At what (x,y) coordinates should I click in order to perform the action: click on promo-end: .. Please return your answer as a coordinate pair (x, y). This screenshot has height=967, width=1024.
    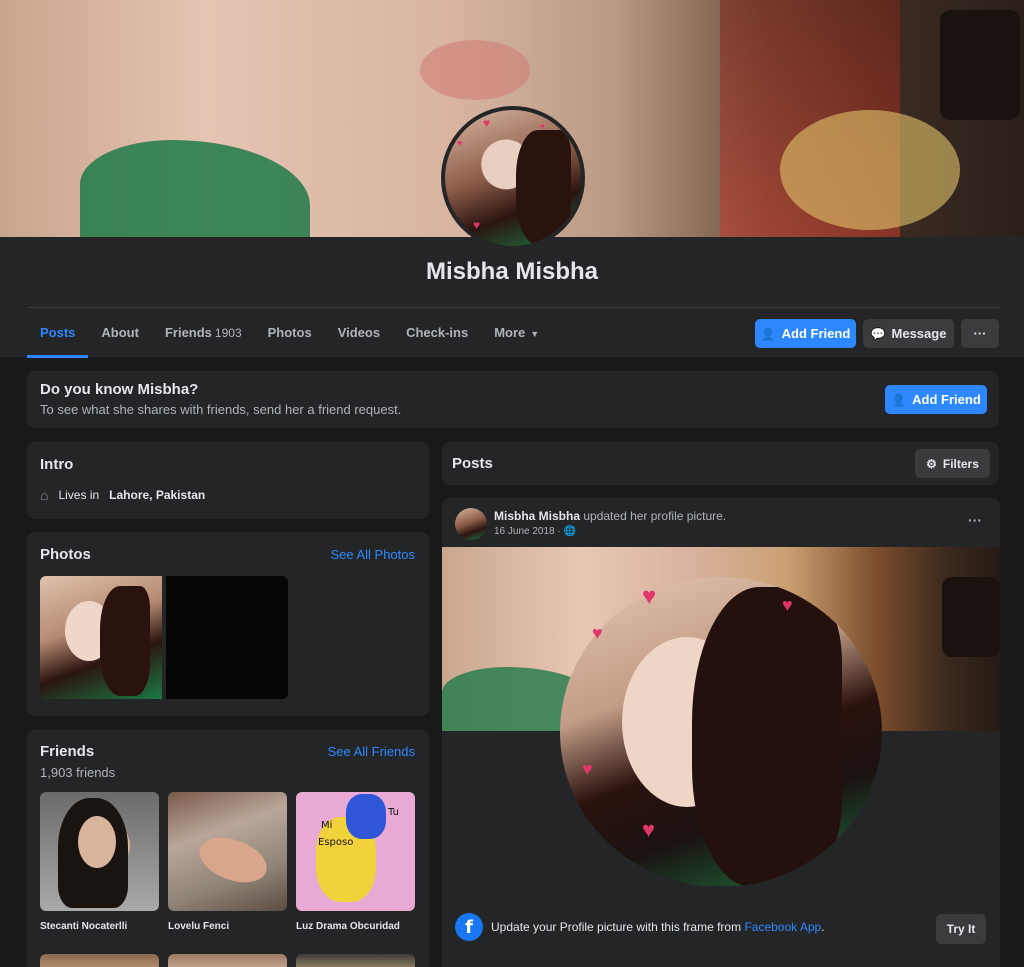
    Looking at the image, I should click on (823, 927).